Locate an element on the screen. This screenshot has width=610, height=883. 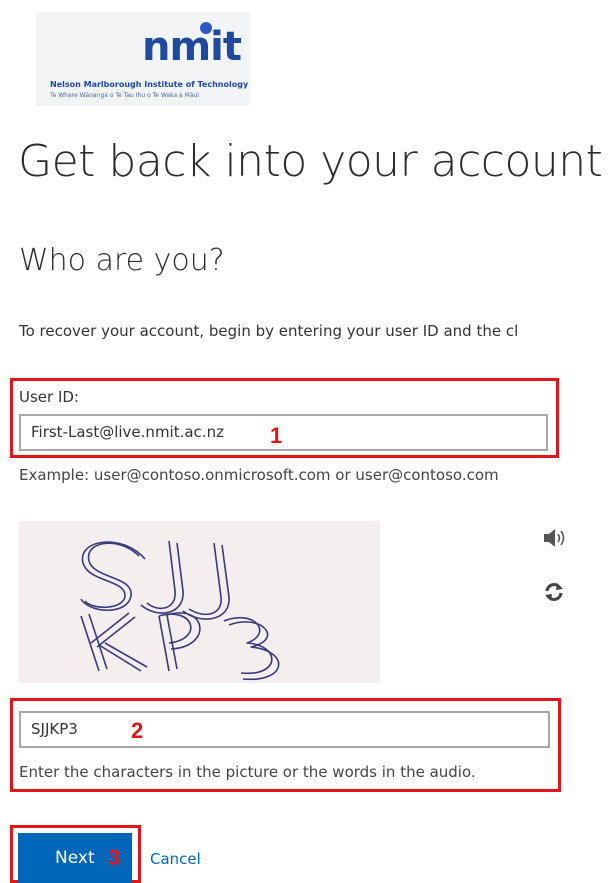
userid-input: First-Last@live.nmit.ac.nz is located at coordinates (283, 432).